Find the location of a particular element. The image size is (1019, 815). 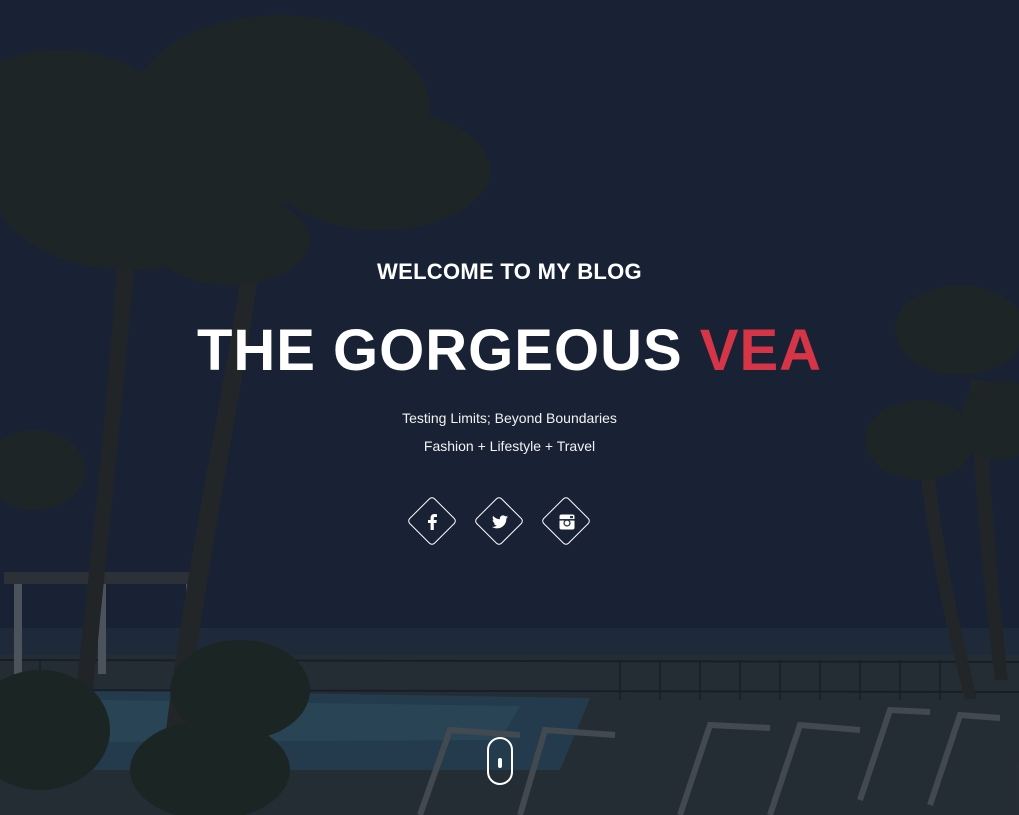

mouse-scroll-icon is located at coordinates (500, 761).